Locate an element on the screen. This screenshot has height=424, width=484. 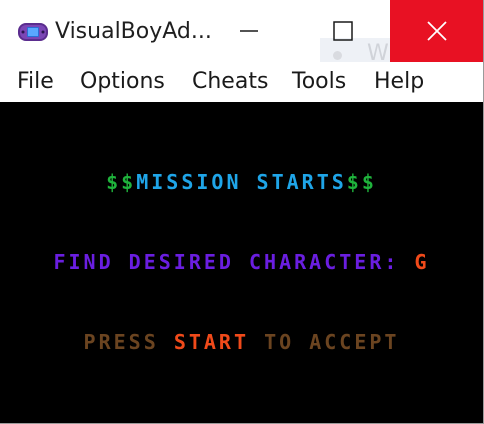
mission-prefix: $$ is located at coordinates (121, 182).